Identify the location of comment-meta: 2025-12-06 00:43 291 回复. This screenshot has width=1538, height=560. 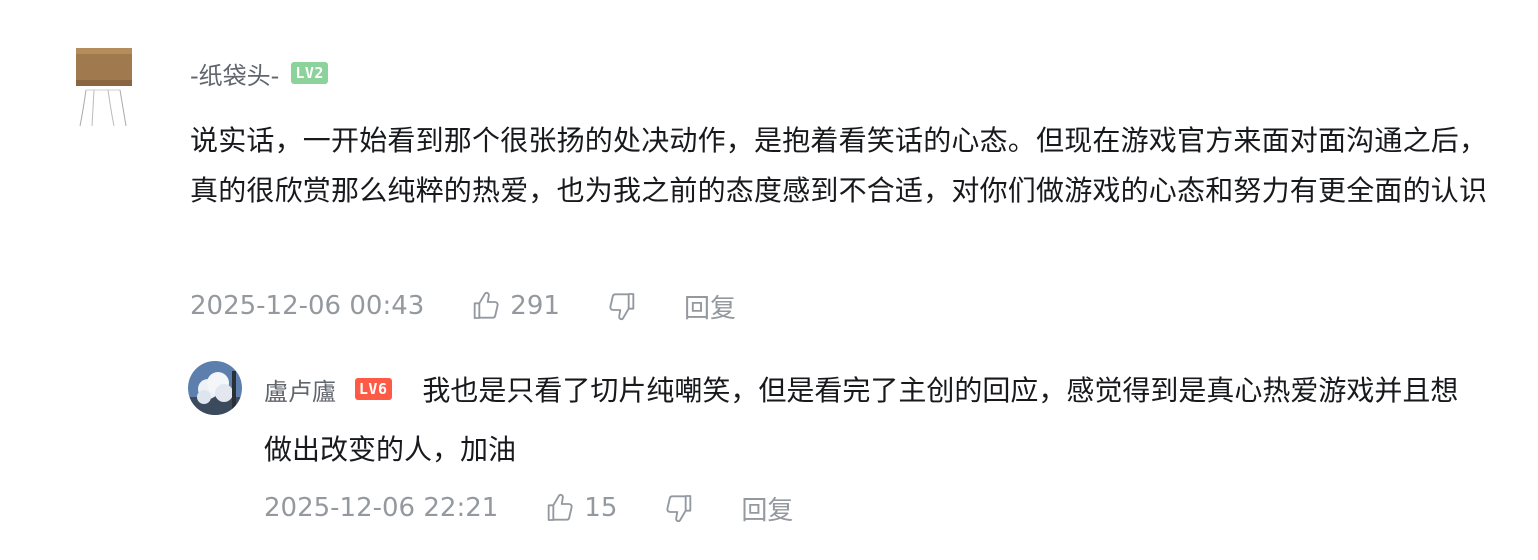
(463, 306).